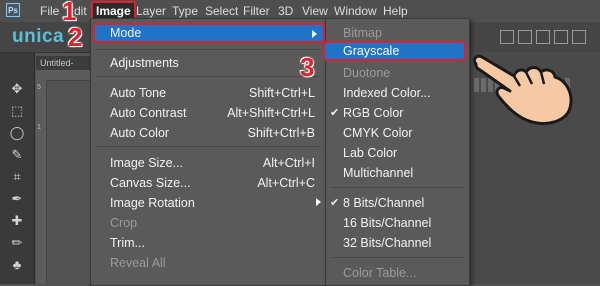  I want to click on submenu-lab-color: Lab Color, so click(397, 153).